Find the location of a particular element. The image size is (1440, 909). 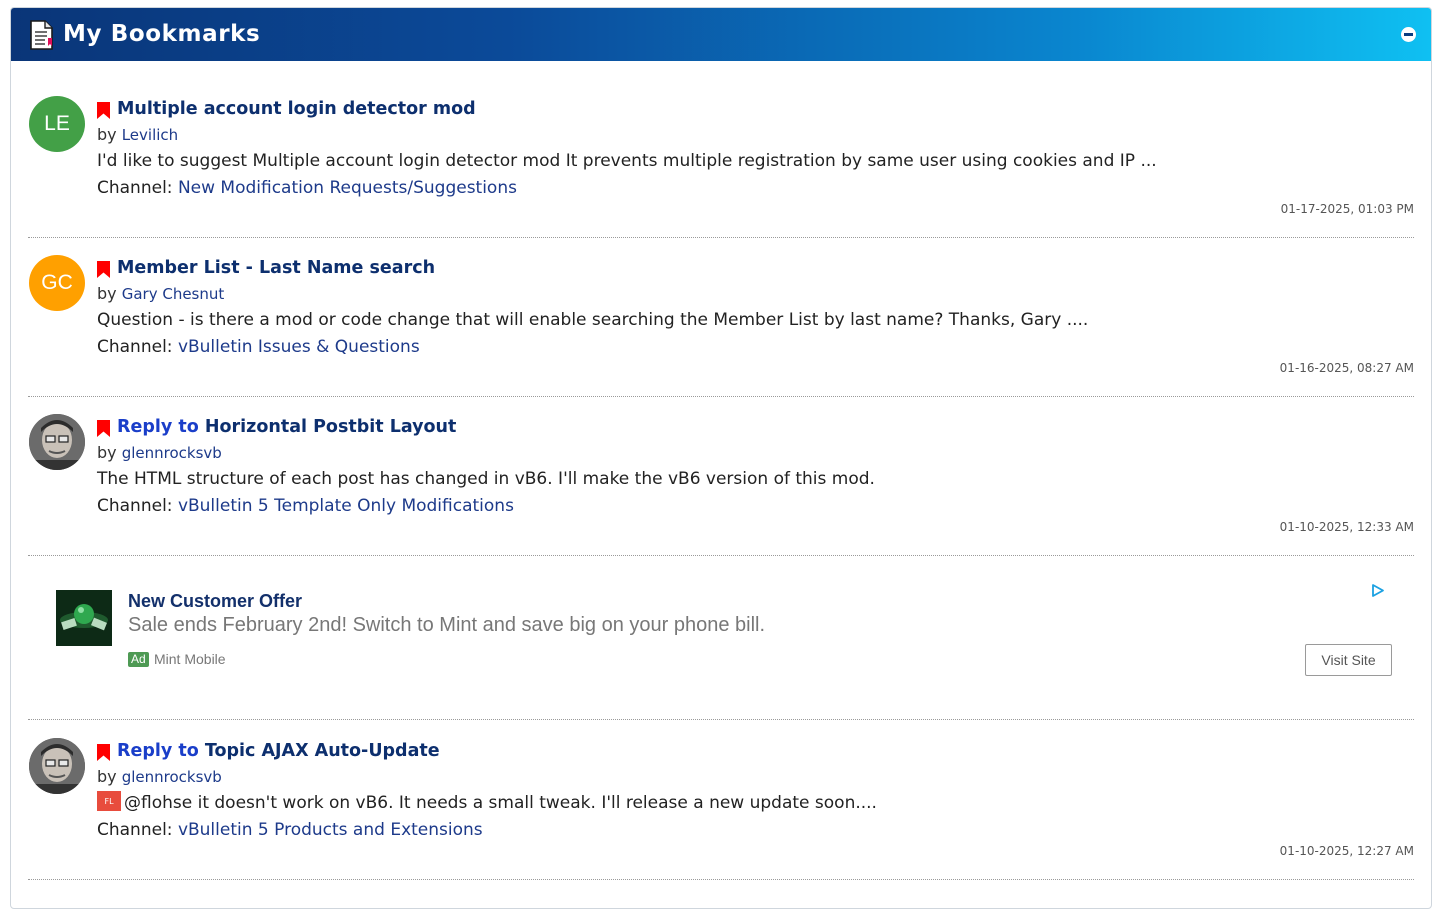

money-globe-icon is located at coordinates (84, 618).